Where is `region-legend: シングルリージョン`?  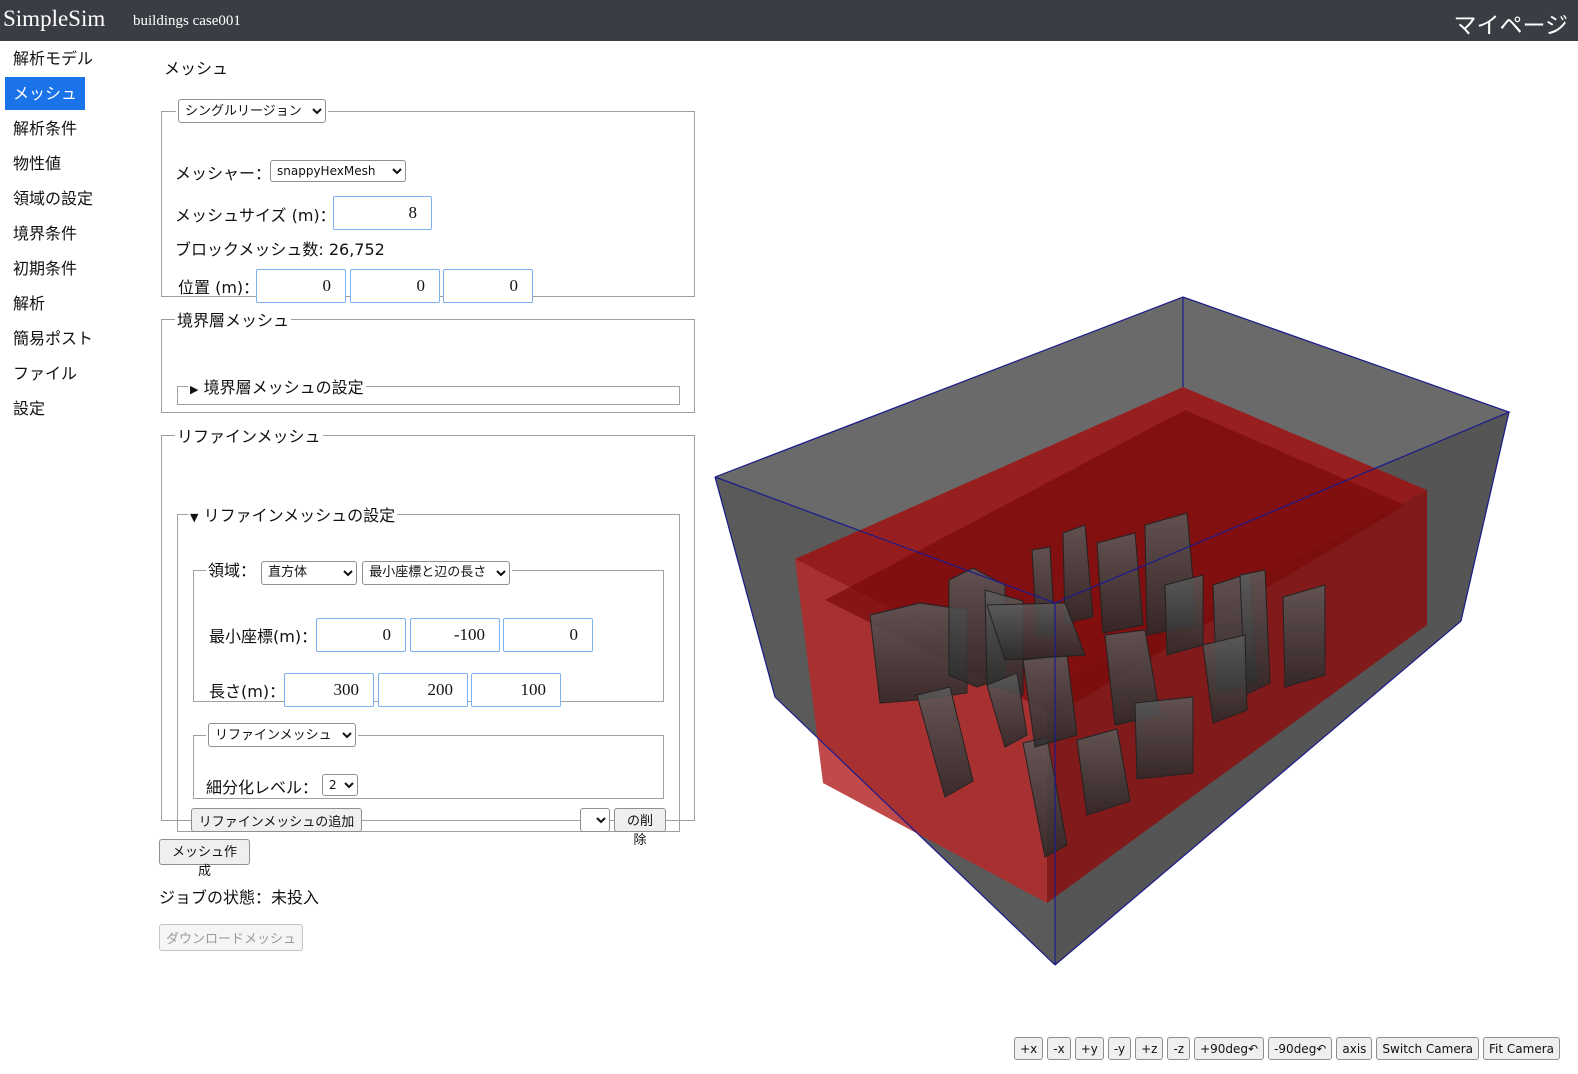 region-legend: シングルリージョン is located at coordinates (252, 111).